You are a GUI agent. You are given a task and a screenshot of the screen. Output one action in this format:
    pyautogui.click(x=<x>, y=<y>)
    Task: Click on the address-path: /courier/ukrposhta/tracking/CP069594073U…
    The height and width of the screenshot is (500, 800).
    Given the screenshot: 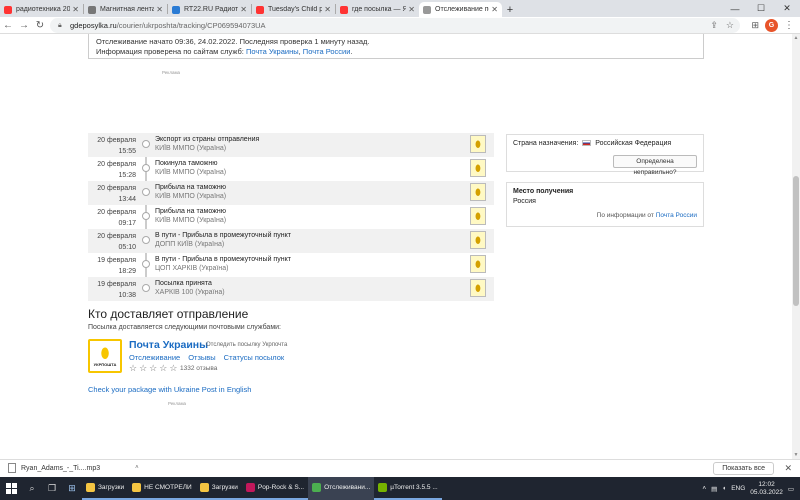 What is the action you would take?
    pyautogui.click(x=191, y=25)
    